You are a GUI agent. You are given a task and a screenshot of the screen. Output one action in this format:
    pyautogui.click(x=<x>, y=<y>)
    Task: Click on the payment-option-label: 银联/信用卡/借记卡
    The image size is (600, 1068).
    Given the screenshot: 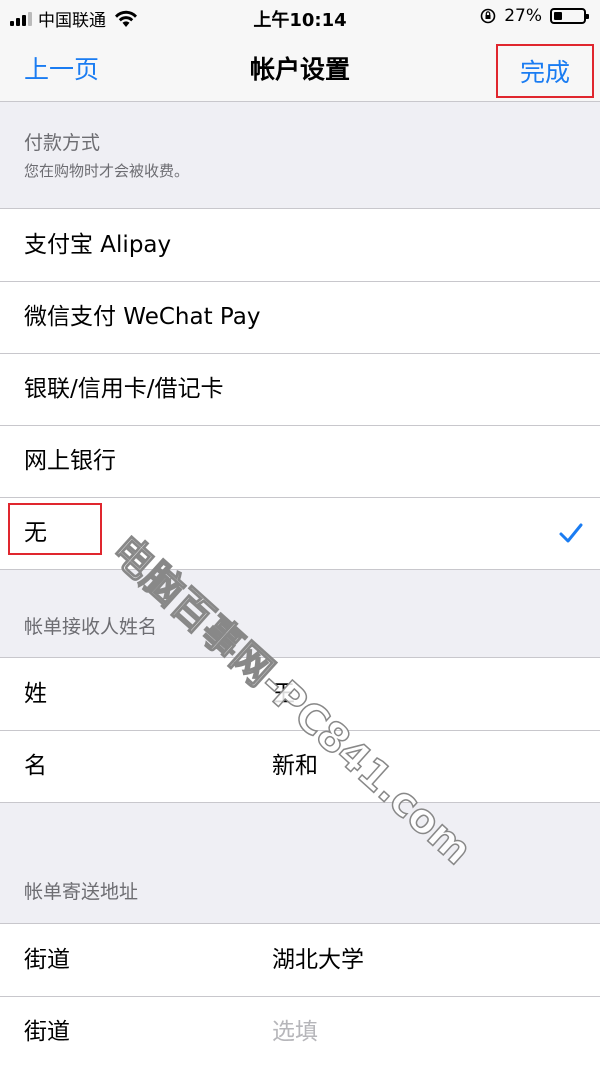 What is the action you would take?
    pyautogui.click(x=124, y=389)
    